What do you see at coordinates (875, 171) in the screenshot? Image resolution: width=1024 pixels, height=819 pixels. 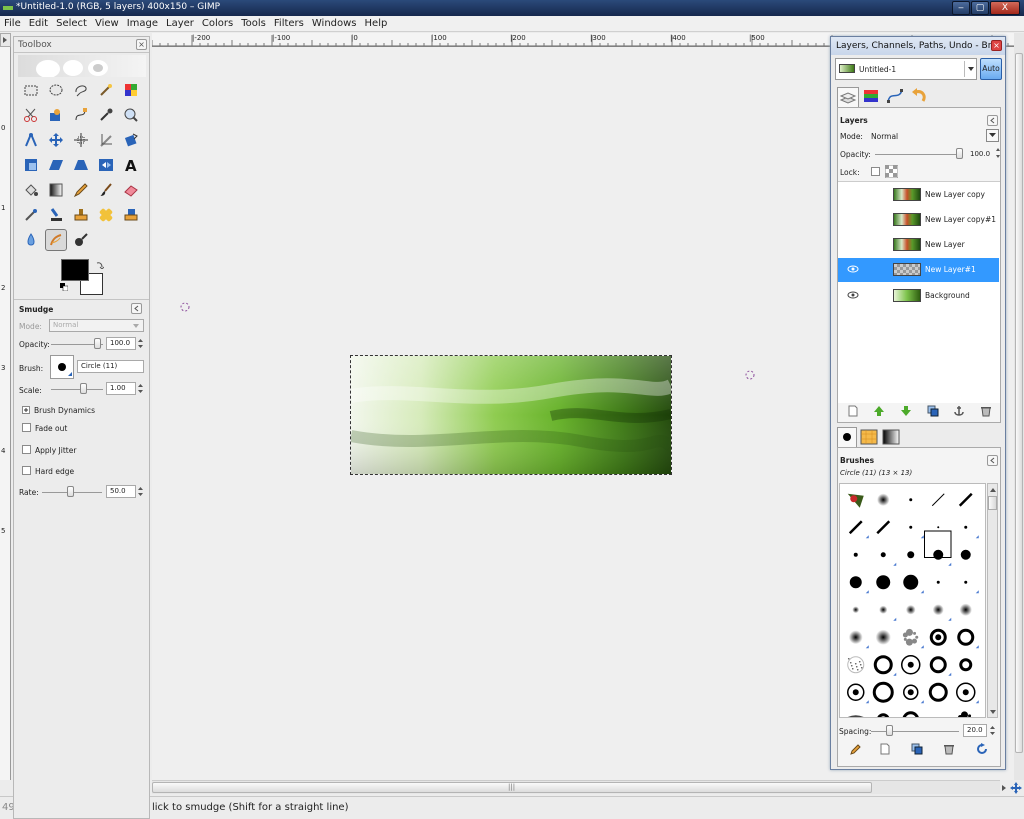 I see `lock-pixels-checkbox` at bounding box center [875, 171].